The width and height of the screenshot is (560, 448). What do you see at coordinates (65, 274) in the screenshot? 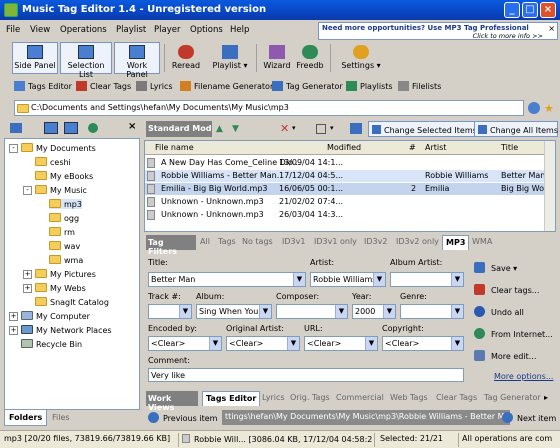
I see `tree-my-pictures: My Pictures` at bounding box center [65, 274].